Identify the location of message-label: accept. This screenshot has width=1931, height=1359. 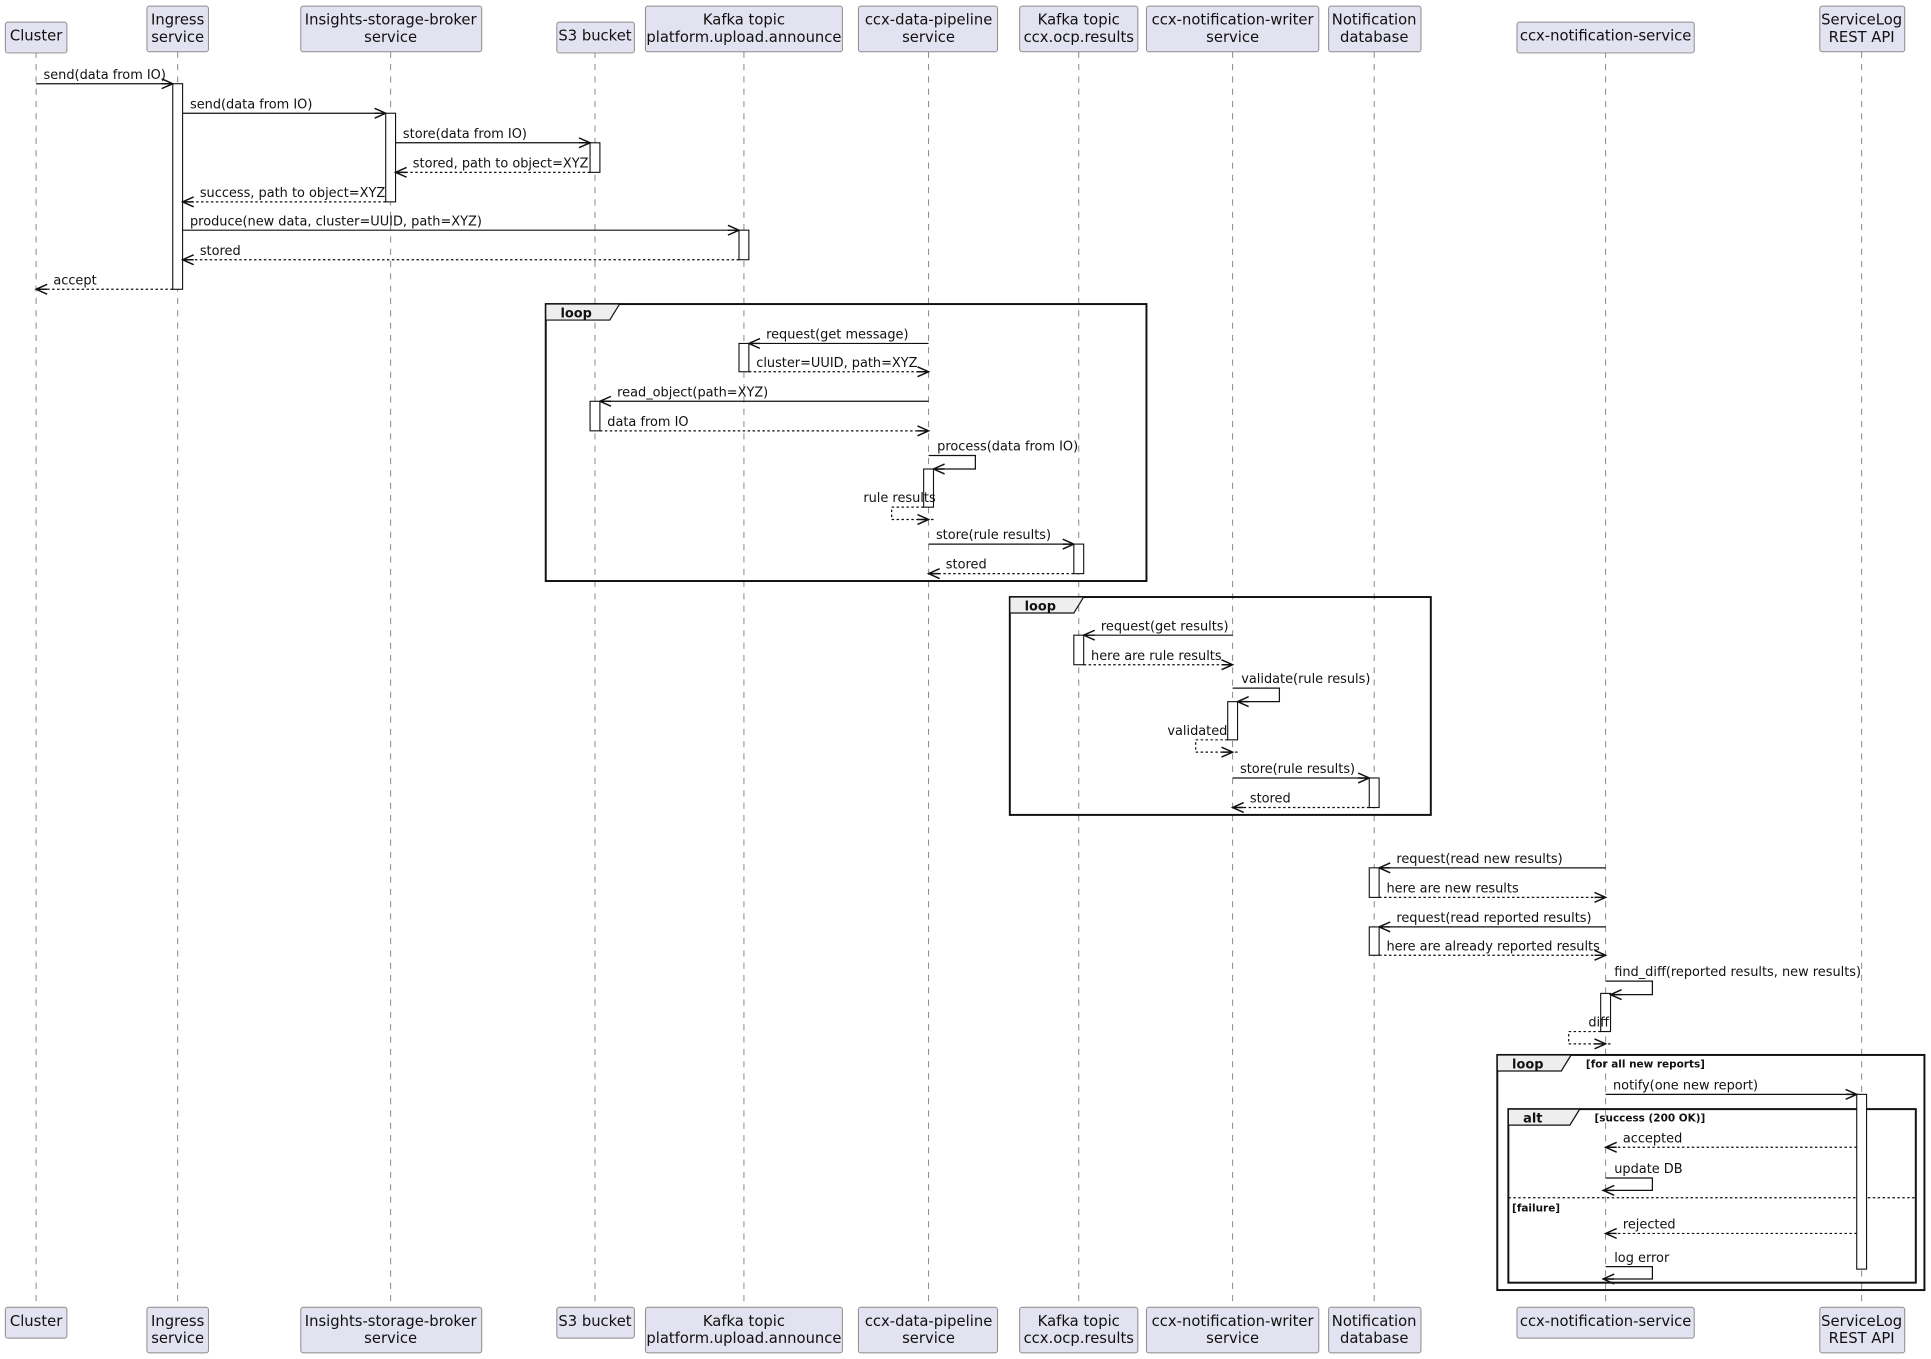
(74, 280).